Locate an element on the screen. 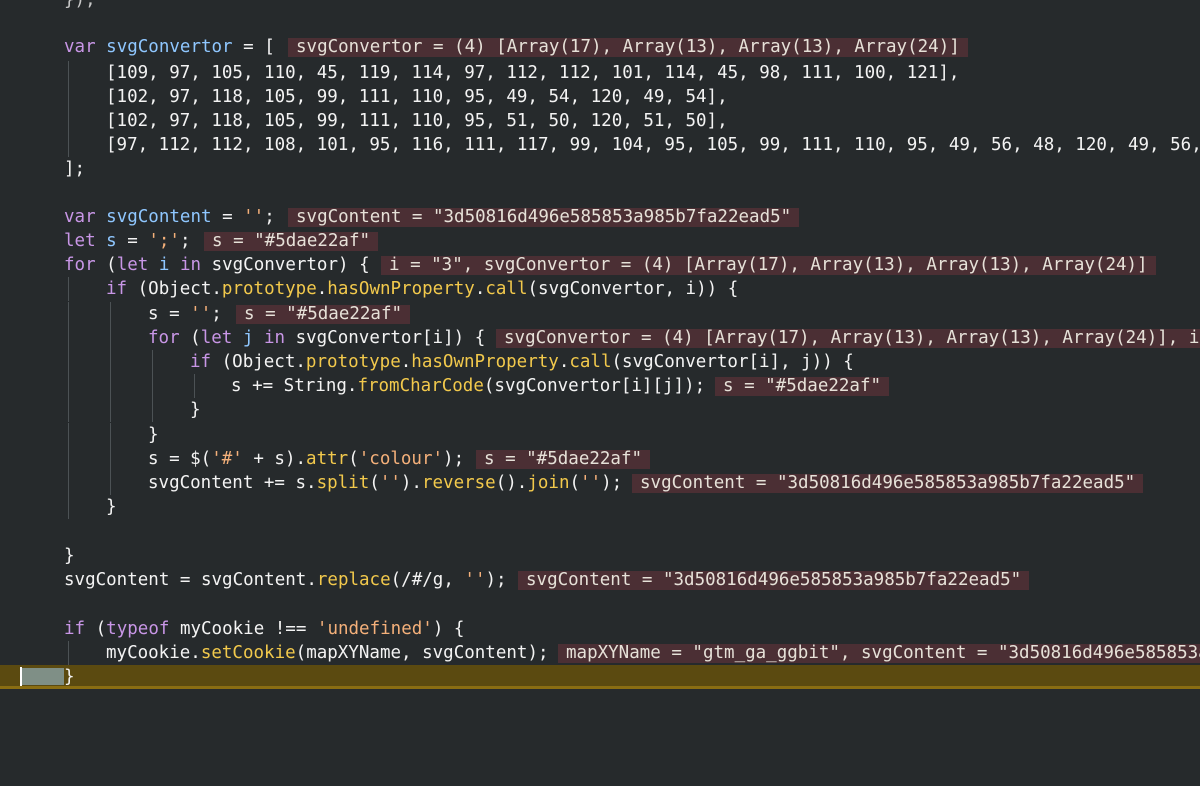 The width and height of the screenshot is (1200, 786). code-line: s = ''; s = "#5dae22af" is located at coordinates (600, 314).